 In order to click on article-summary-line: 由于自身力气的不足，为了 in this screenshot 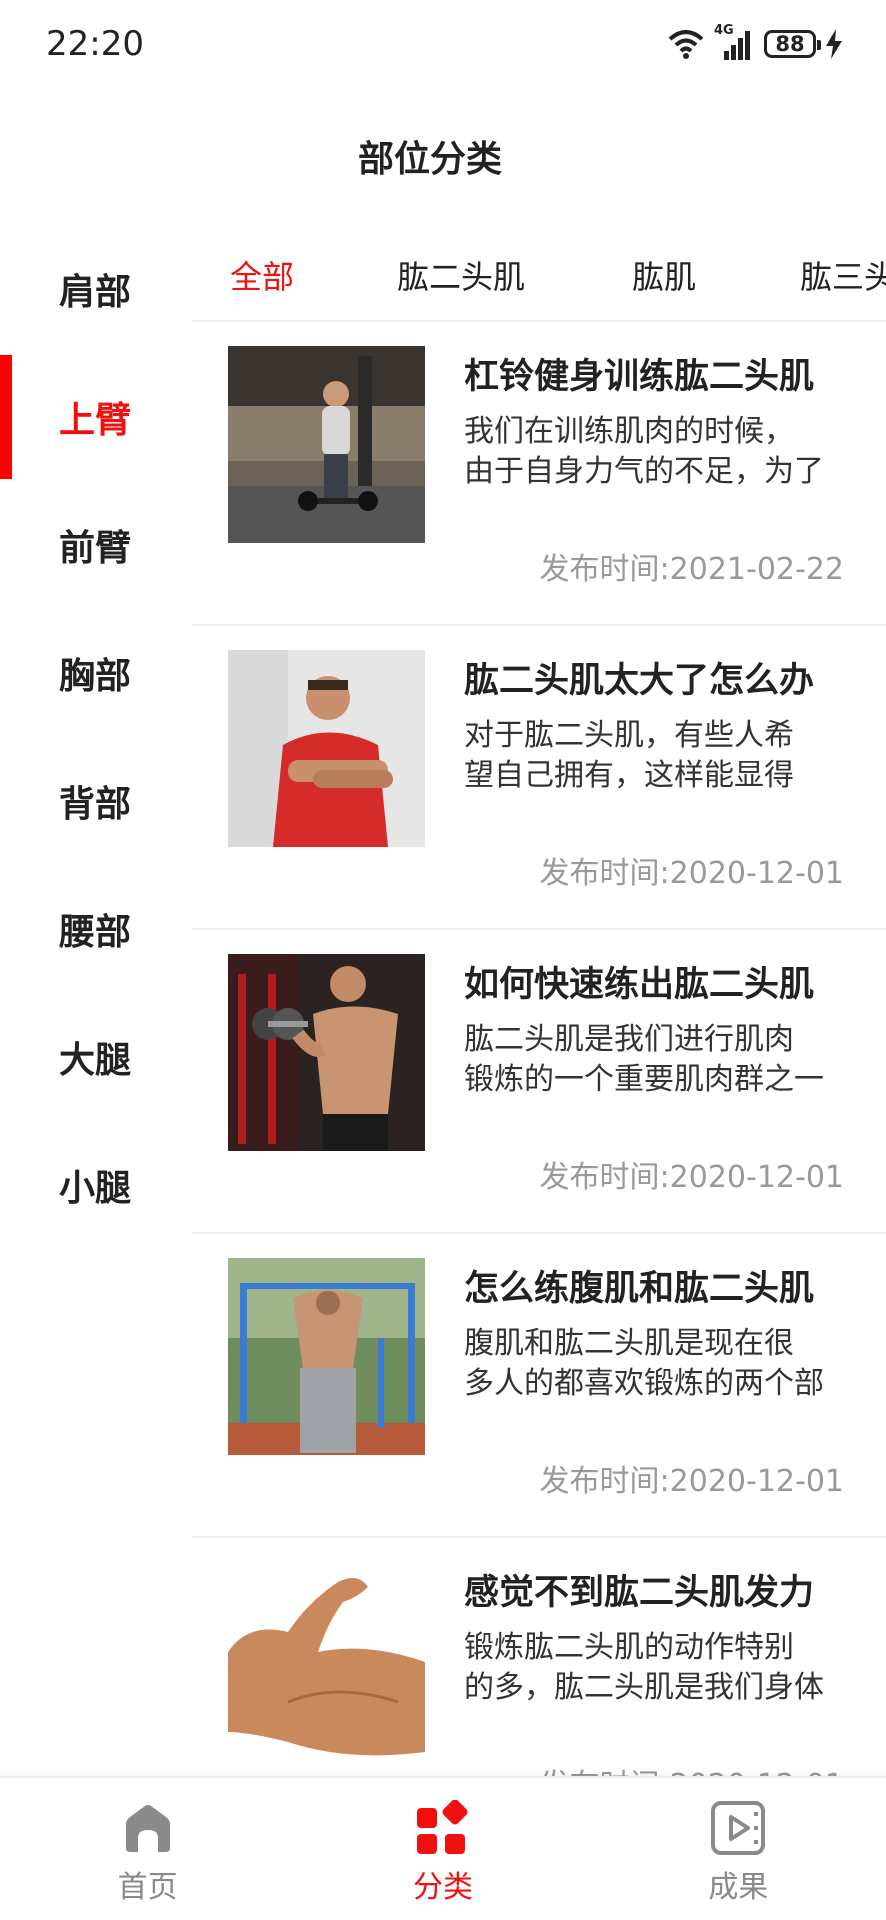, I will do `click(644, 471)`.